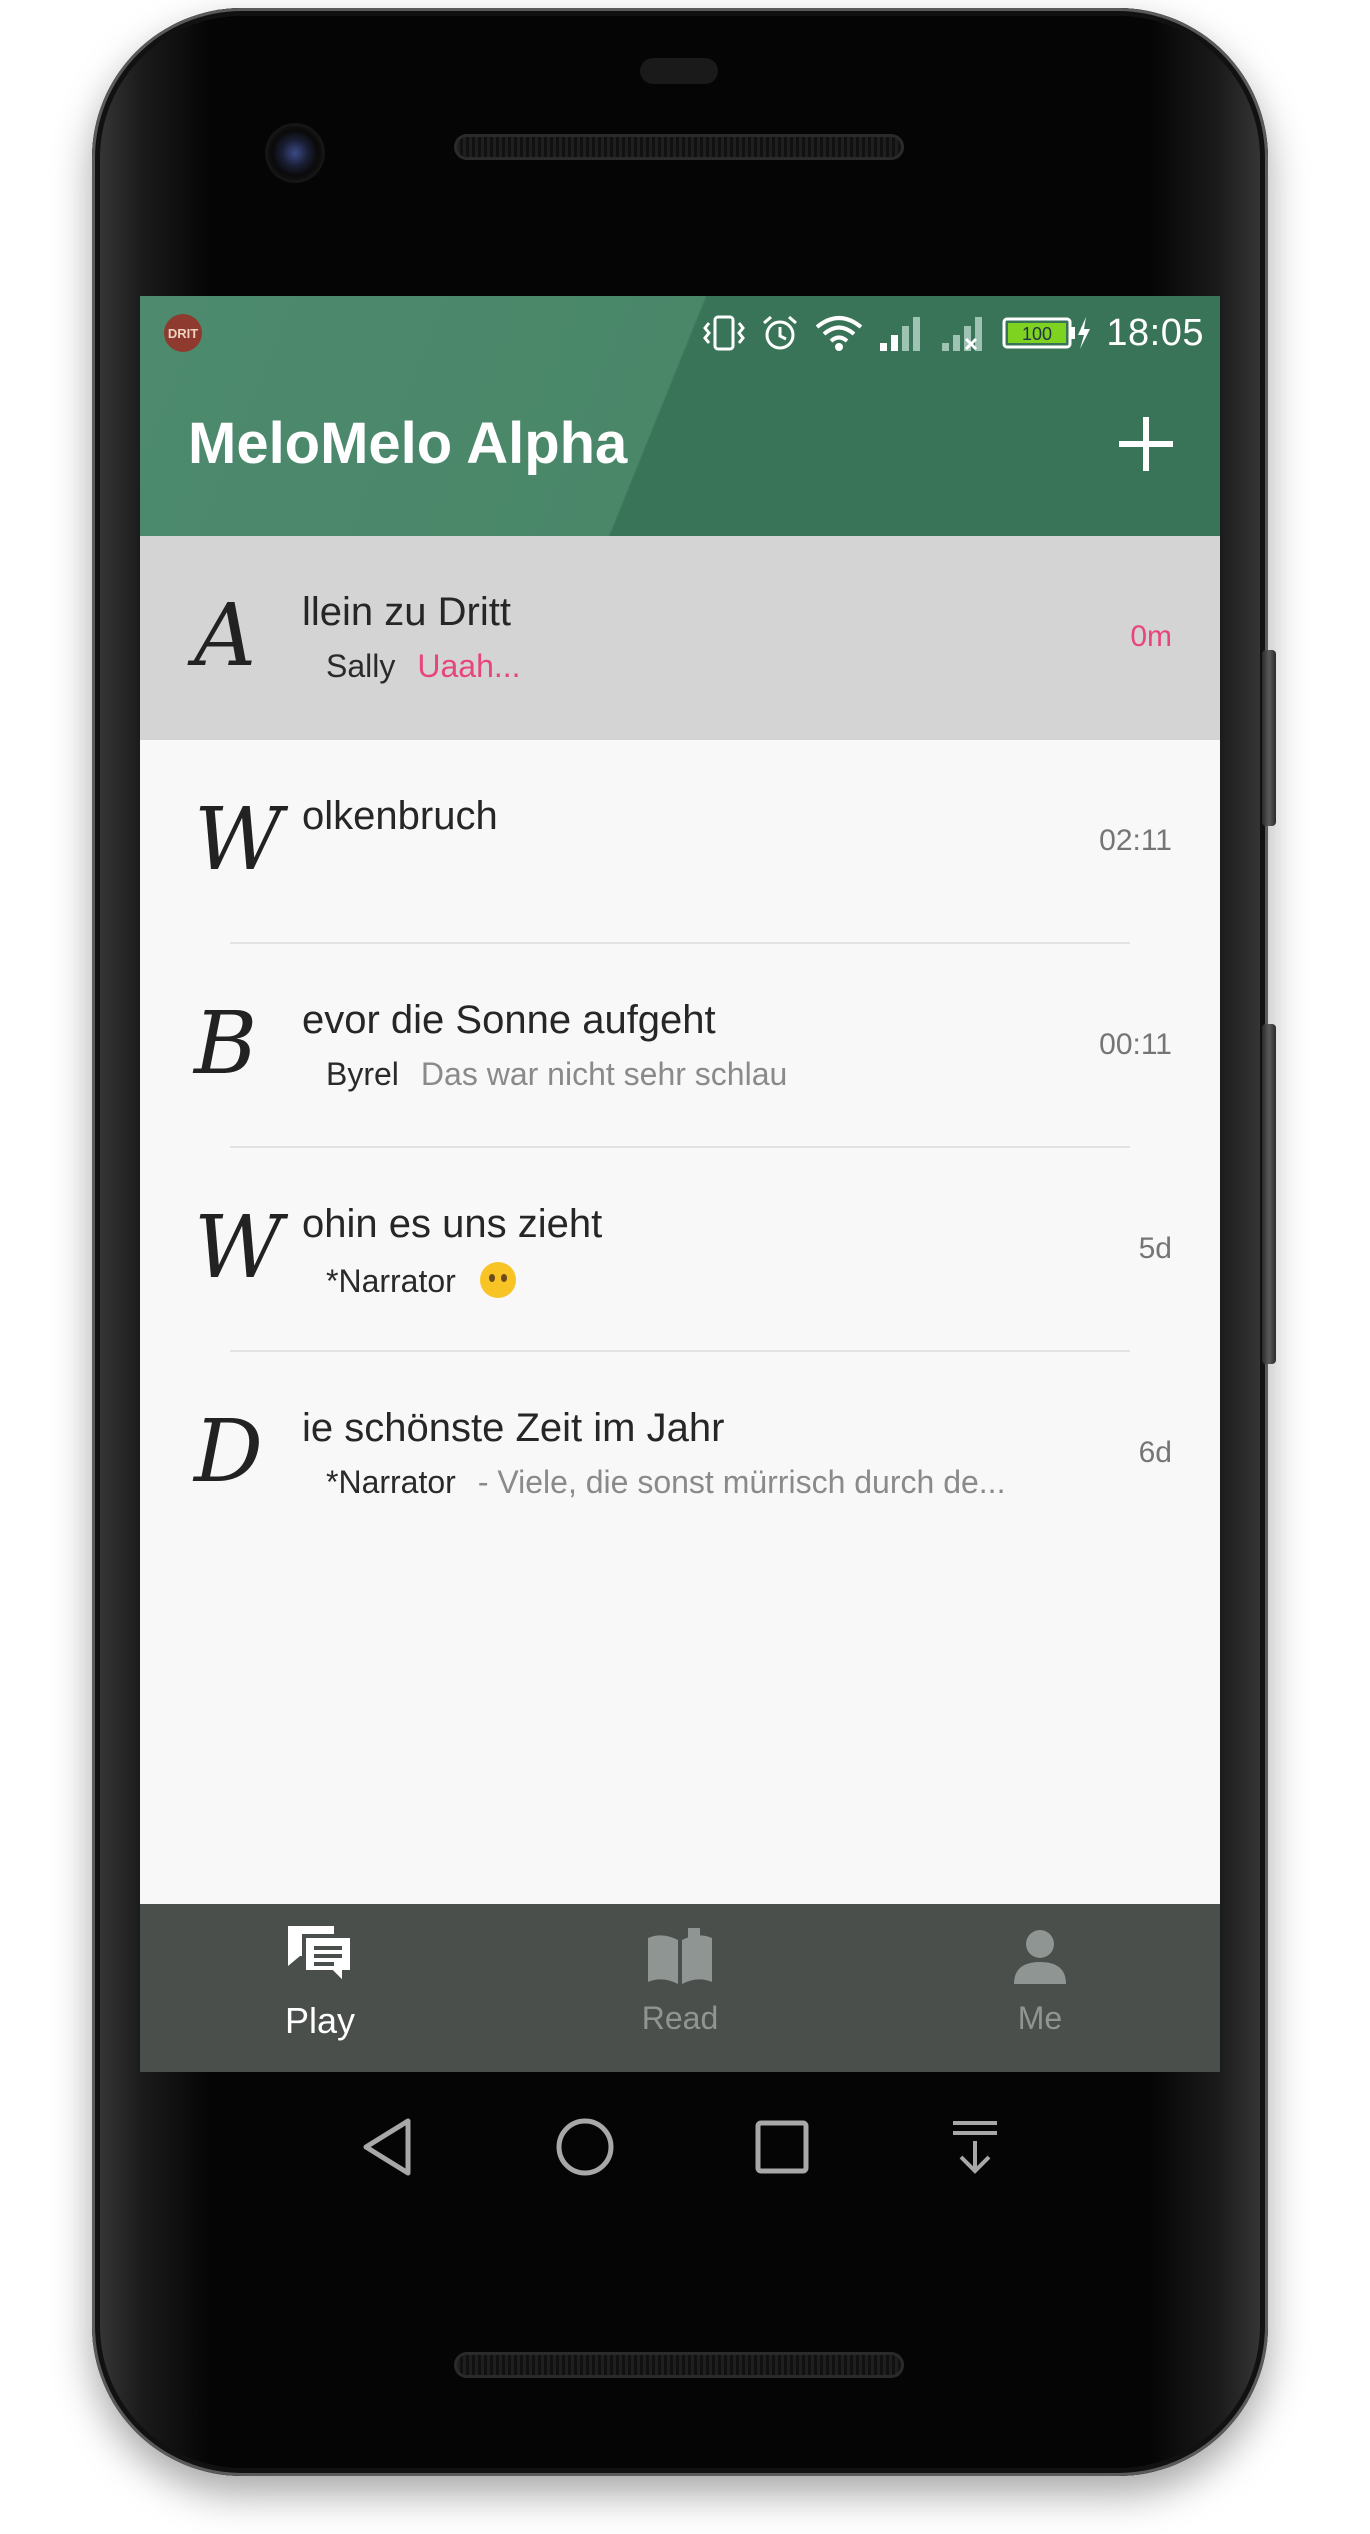 The image size is (1370, 2534). What do you see at coordinates (1269, 1194) in the screenshot?
I see `volume-rocker` at bounding box center [1269, 1194].